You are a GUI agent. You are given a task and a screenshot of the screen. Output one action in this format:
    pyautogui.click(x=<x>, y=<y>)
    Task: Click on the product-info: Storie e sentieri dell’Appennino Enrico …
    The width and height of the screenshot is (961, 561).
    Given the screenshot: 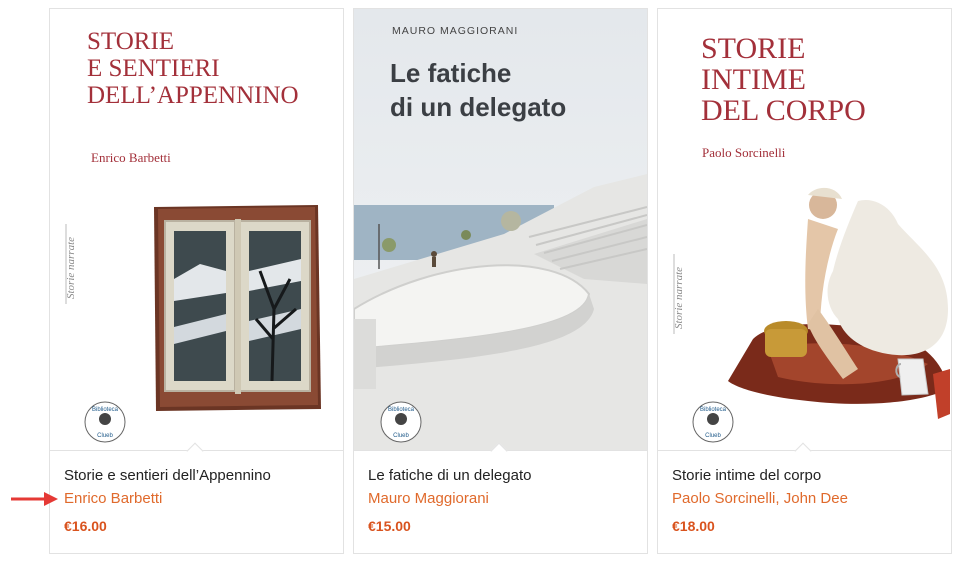 What is the action you would take?
    pyautogui.click(x=198, y=500)
    